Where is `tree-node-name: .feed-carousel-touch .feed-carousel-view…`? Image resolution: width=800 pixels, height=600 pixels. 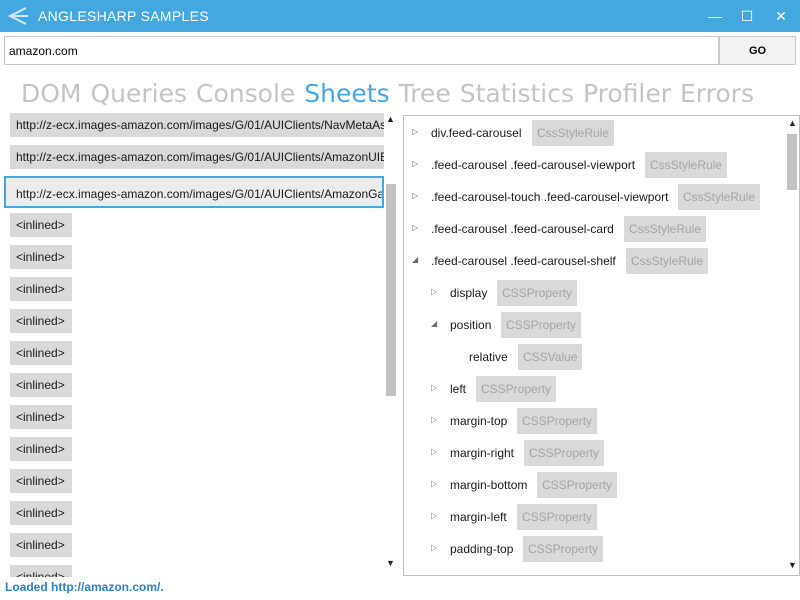
tree-node-name: .feed-carousel-touch .feed-carousel-view… is located at coordinates (550, 197).